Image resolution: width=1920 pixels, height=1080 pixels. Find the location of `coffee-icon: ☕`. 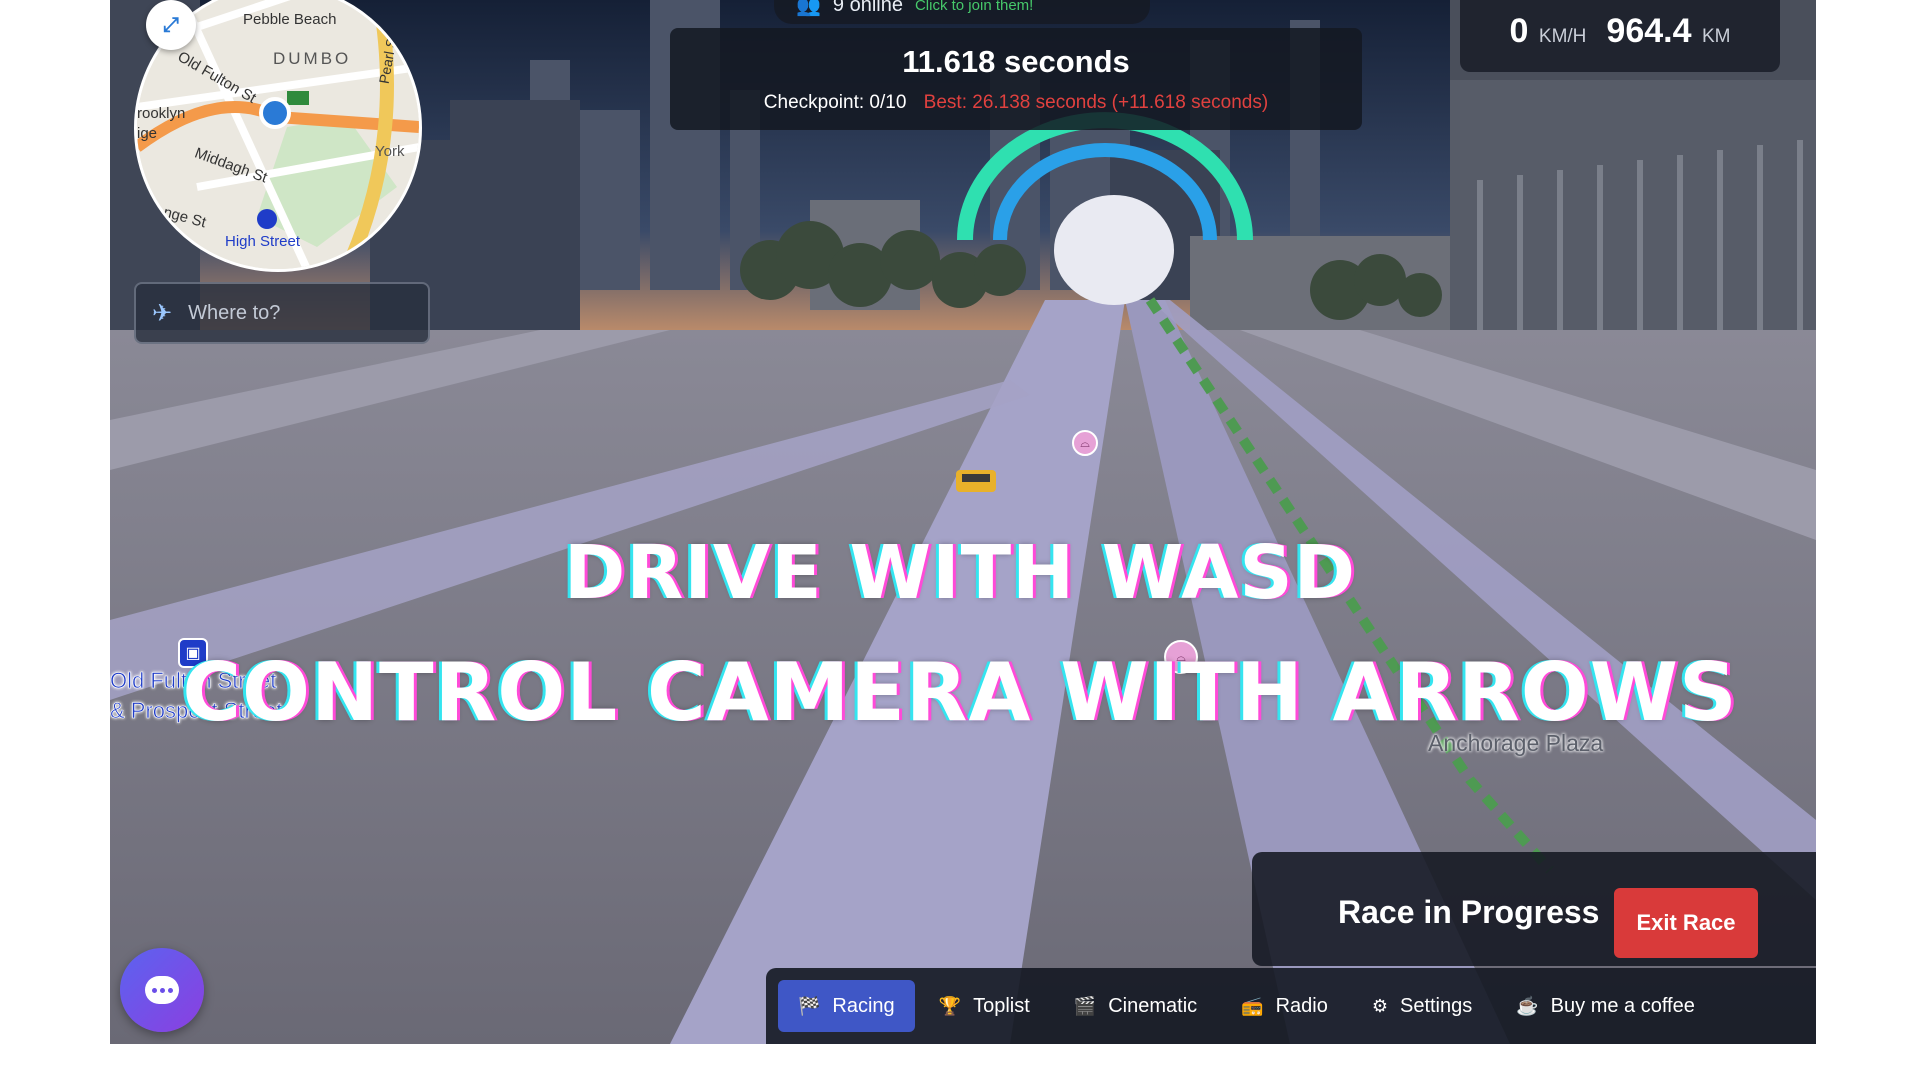

coffee-icon: ☕ is located at coordinates (1527, 1005).